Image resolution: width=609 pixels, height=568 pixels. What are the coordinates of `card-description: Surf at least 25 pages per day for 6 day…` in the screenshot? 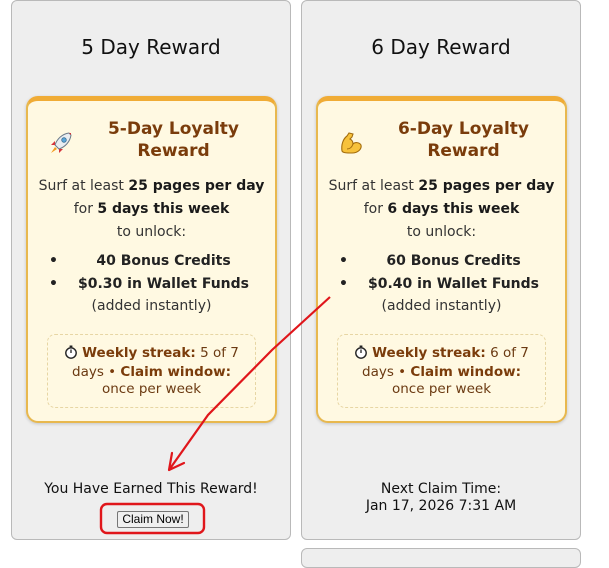 It's located at (441, 209).